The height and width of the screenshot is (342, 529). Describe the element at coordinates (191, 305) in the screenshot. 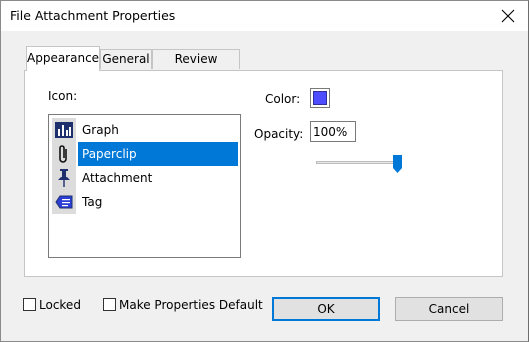

I see `make-default-label: Make Properties Default` at that location.